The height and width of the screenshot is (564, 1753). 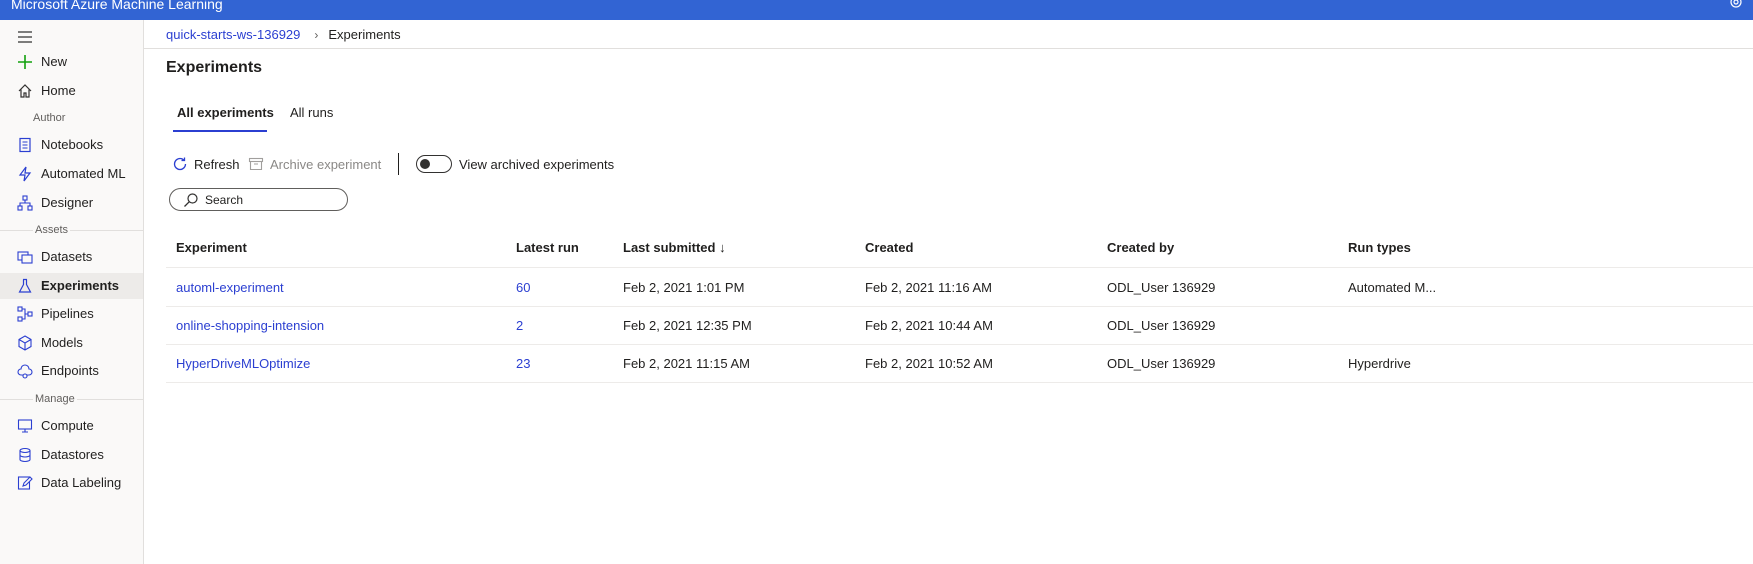 I want to click on refresh-icon, so click(x=180, y=164).